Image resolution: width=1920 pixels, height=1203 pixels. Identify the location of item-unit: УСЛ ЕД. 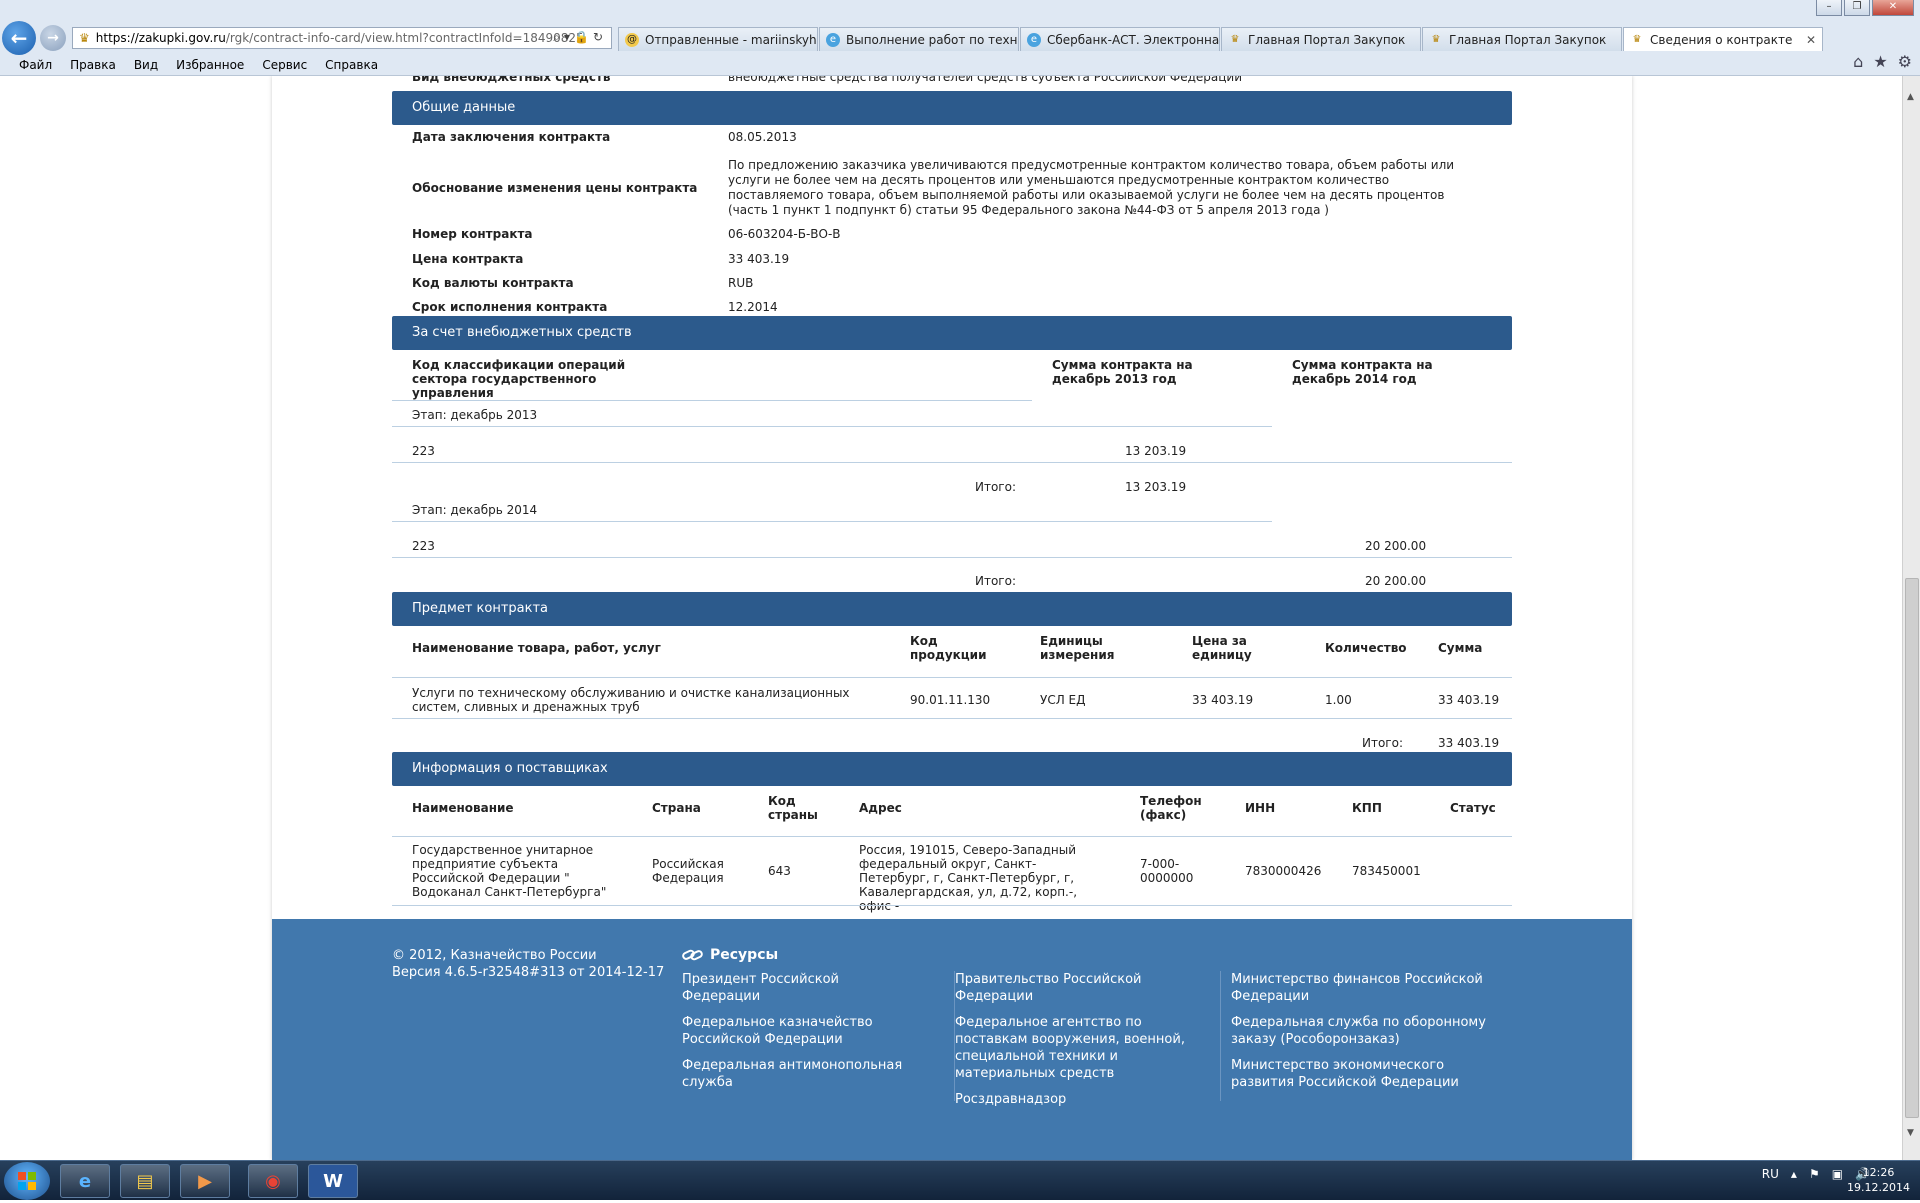
(1063, 700).